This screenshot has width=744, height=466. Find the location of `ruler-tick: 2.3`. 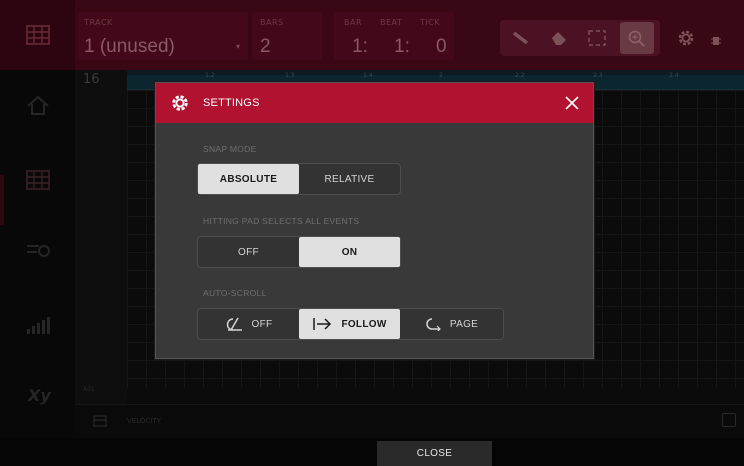

ruler-tick: 2.3 is located at coordinates (598, 75).